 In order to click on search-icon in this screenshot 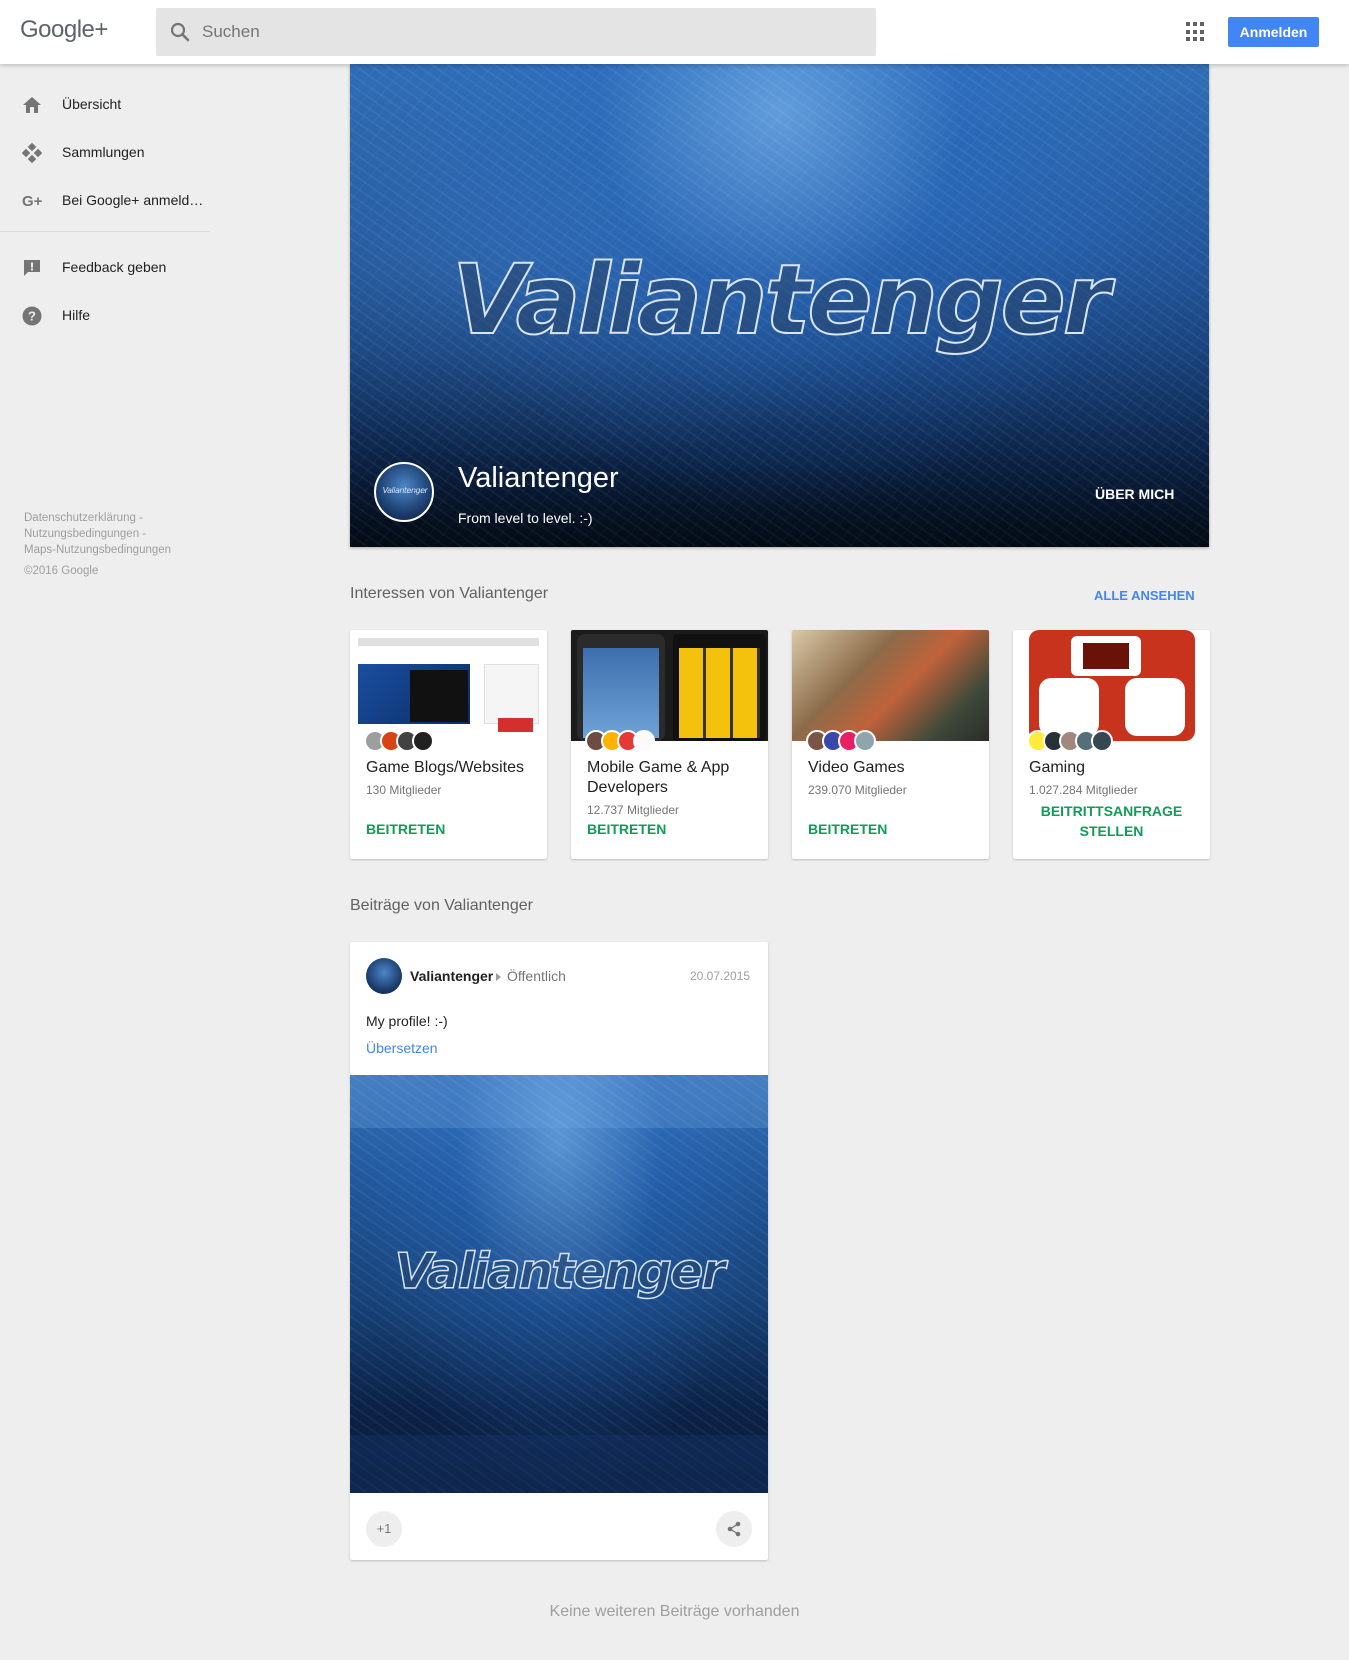, I will do `click(180, 32)`.